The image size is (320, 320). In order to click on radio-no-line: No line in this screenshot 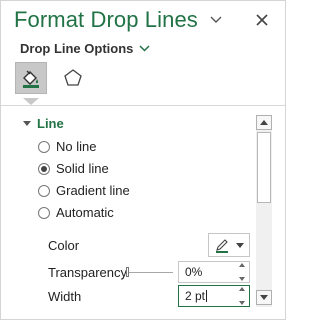, I will do `click(67, 146)`.